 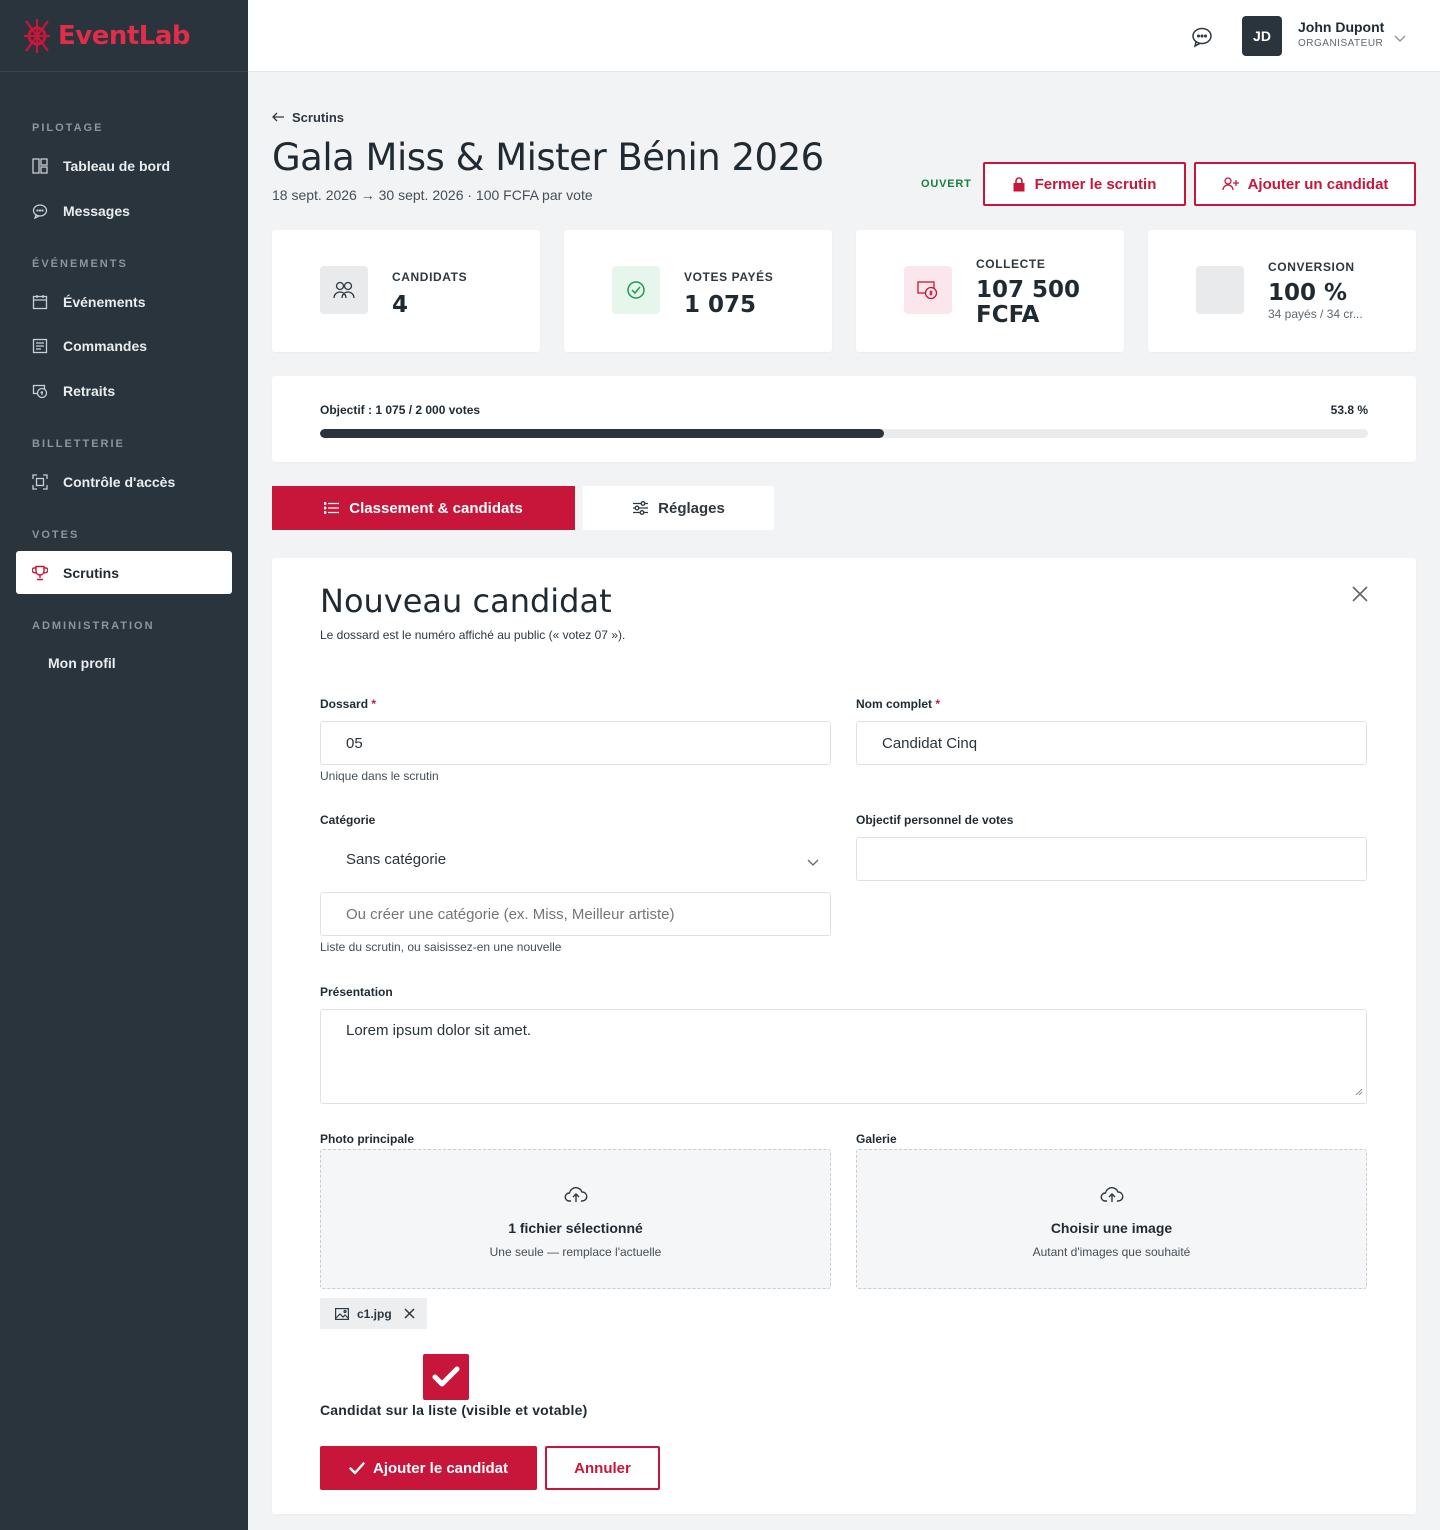 What do you see at coordinates (1318, 184) in the screenshot?
I see `add-candidate-label: Ajouter un candidat` at bounding box center [1318, 184].